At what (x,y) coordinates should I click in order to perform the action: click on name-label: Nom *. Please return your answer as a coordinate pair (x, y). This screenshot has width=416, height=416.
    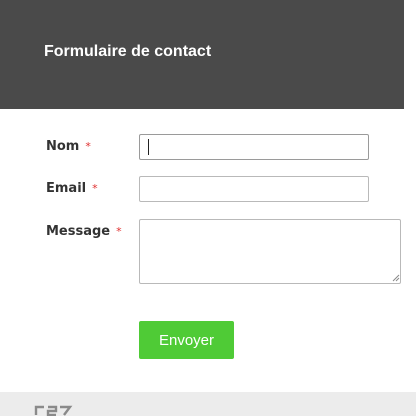
    Looking at the image, I should click on (68, 146).